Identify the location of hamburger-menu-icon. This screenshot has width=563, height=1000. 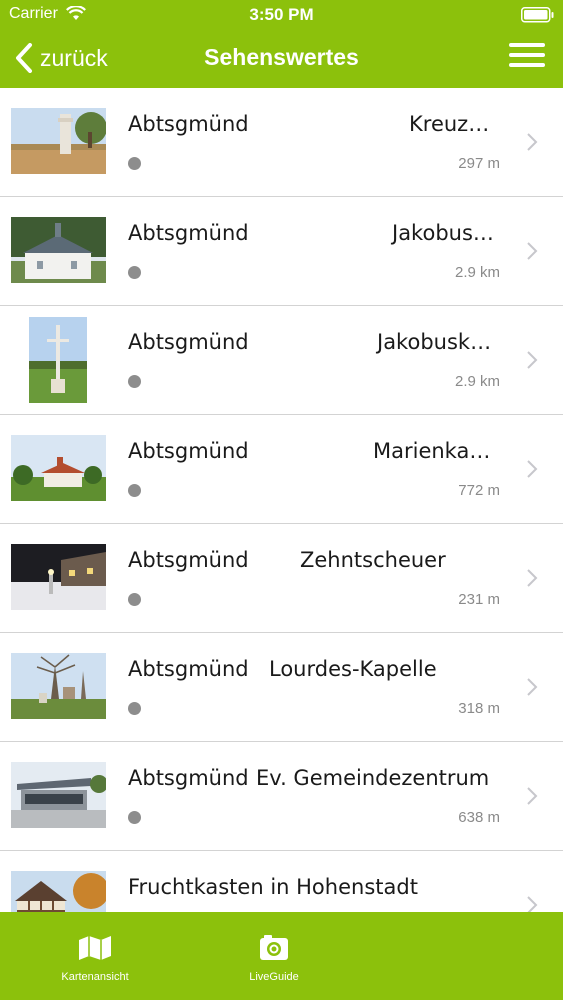
(527, 57).